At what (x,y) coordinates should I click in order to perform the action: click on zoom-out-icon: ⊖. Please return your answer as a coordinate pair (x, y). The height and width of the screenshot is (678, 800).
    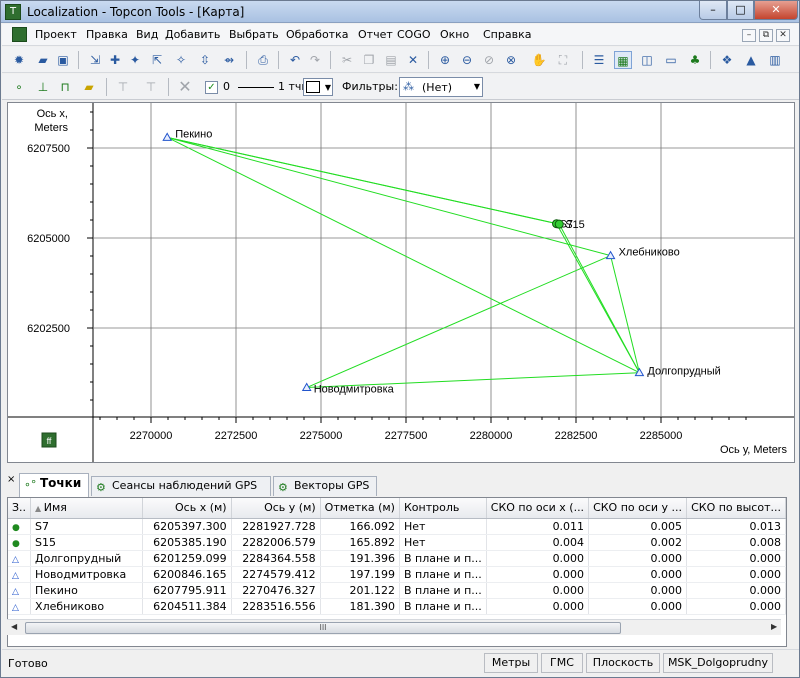
    Looking at the image, I should click on (467, 60).